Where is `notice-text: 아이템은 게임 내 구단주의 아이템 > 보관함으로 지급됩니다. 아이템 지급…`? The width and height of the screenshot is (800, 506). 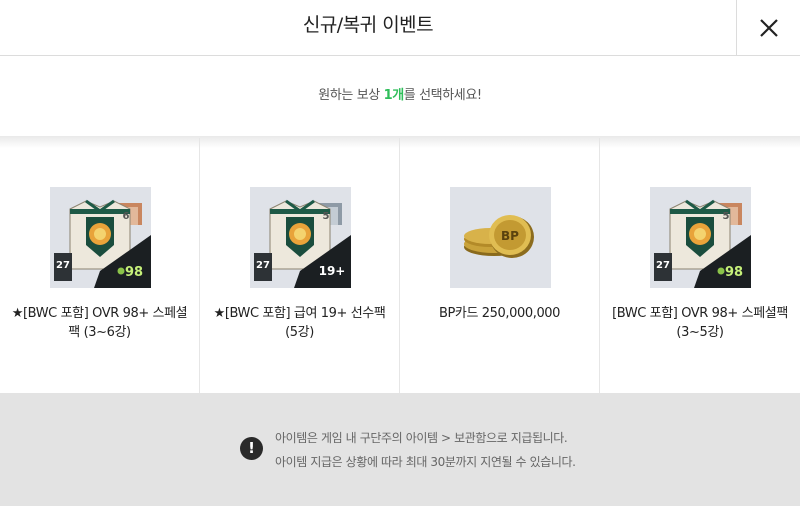 notice-text: 아이템은 게임 내 구단주의 아이템 > 보관함으로 지급됩니다. 아이템 지급… is located at coordinates (425, 450).